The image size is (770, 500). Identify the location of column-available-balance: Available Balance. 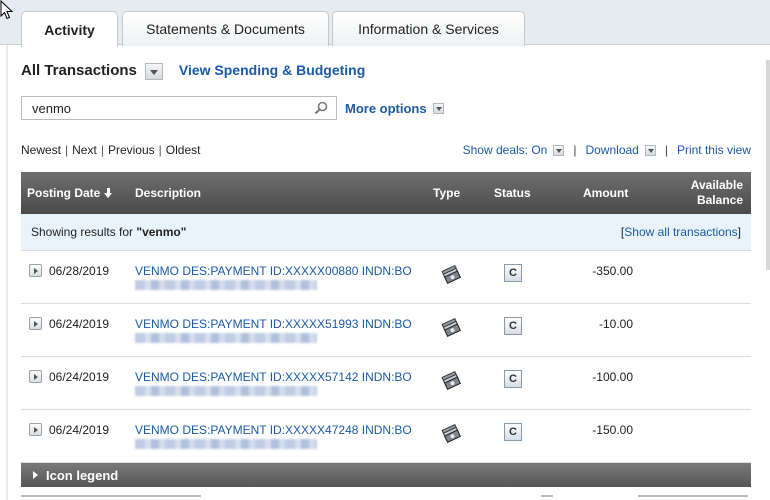
(717, 193).